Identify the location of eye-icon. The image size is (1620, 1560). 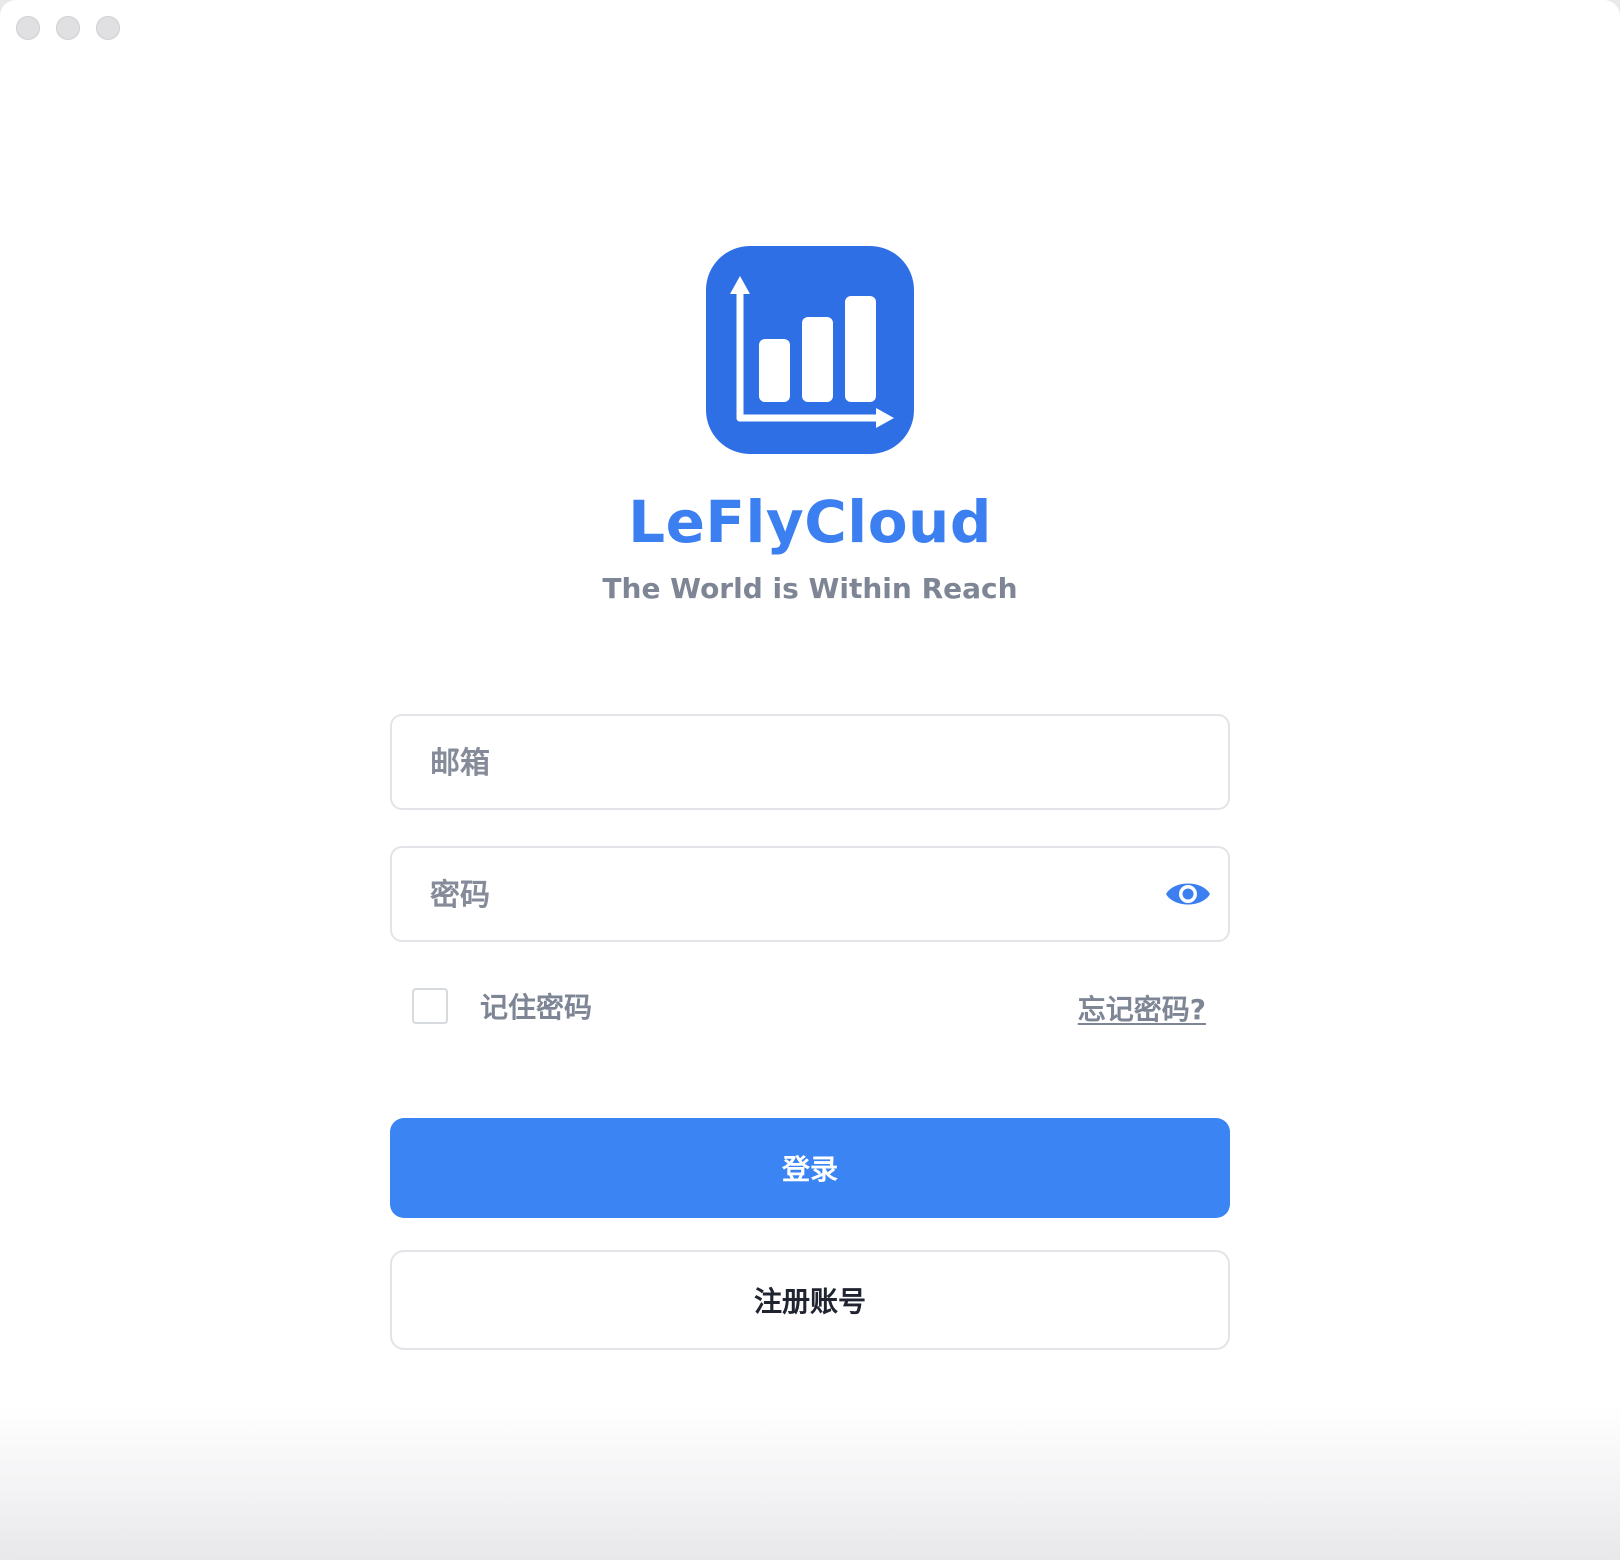
(1188, 894).